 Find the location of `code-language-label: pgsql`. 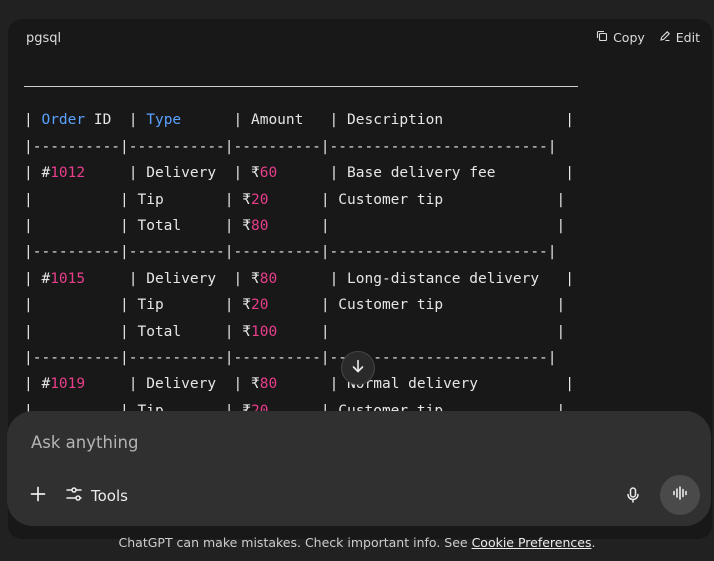

code-language-label: pgsql is located at coordinates (44, 38).